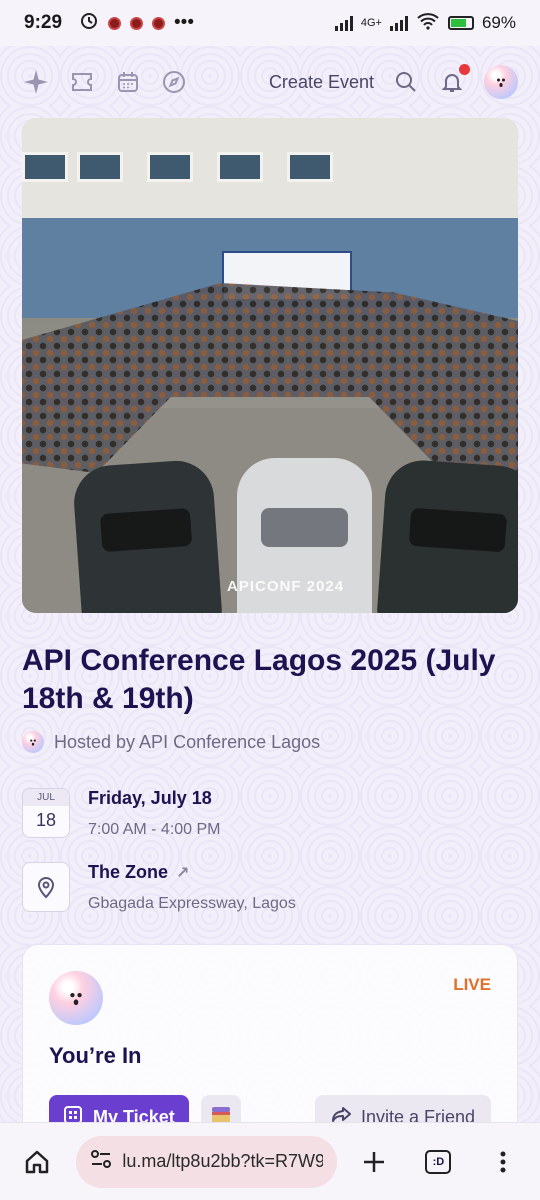  Describe the element at coordinates (464, 69) in the screenshot. I see `notification-badge` at that location.